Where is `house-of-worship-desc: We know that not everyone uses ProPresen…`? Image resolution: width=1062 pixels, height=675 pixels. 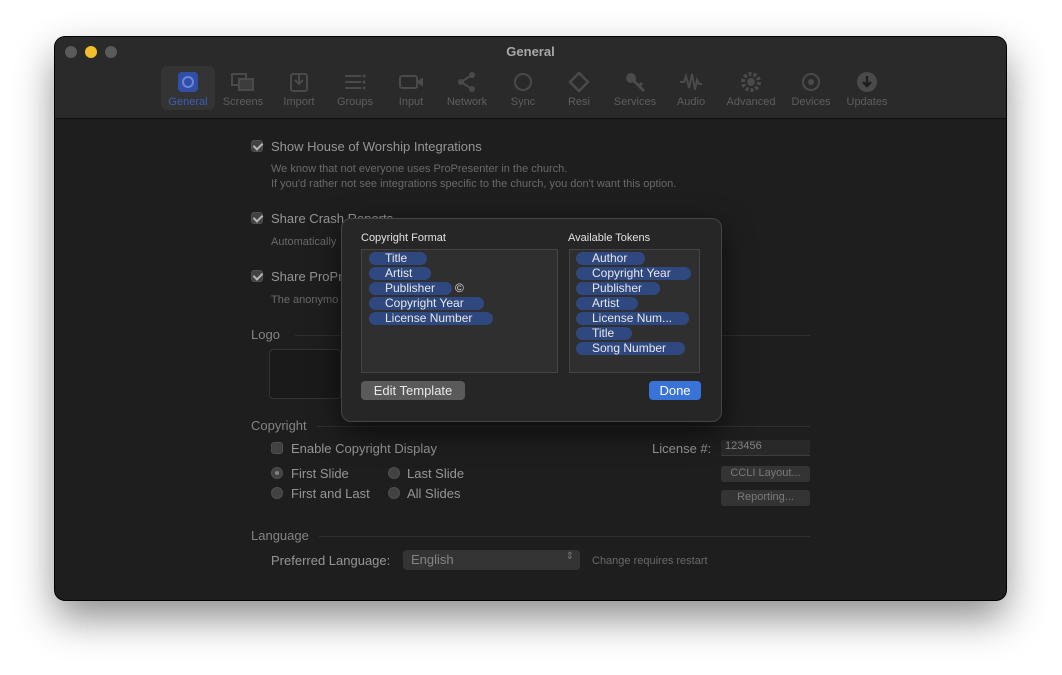
house-of-worship-desc: We know that not everyone uses ProPresen… is located at coordinates (419, 169).